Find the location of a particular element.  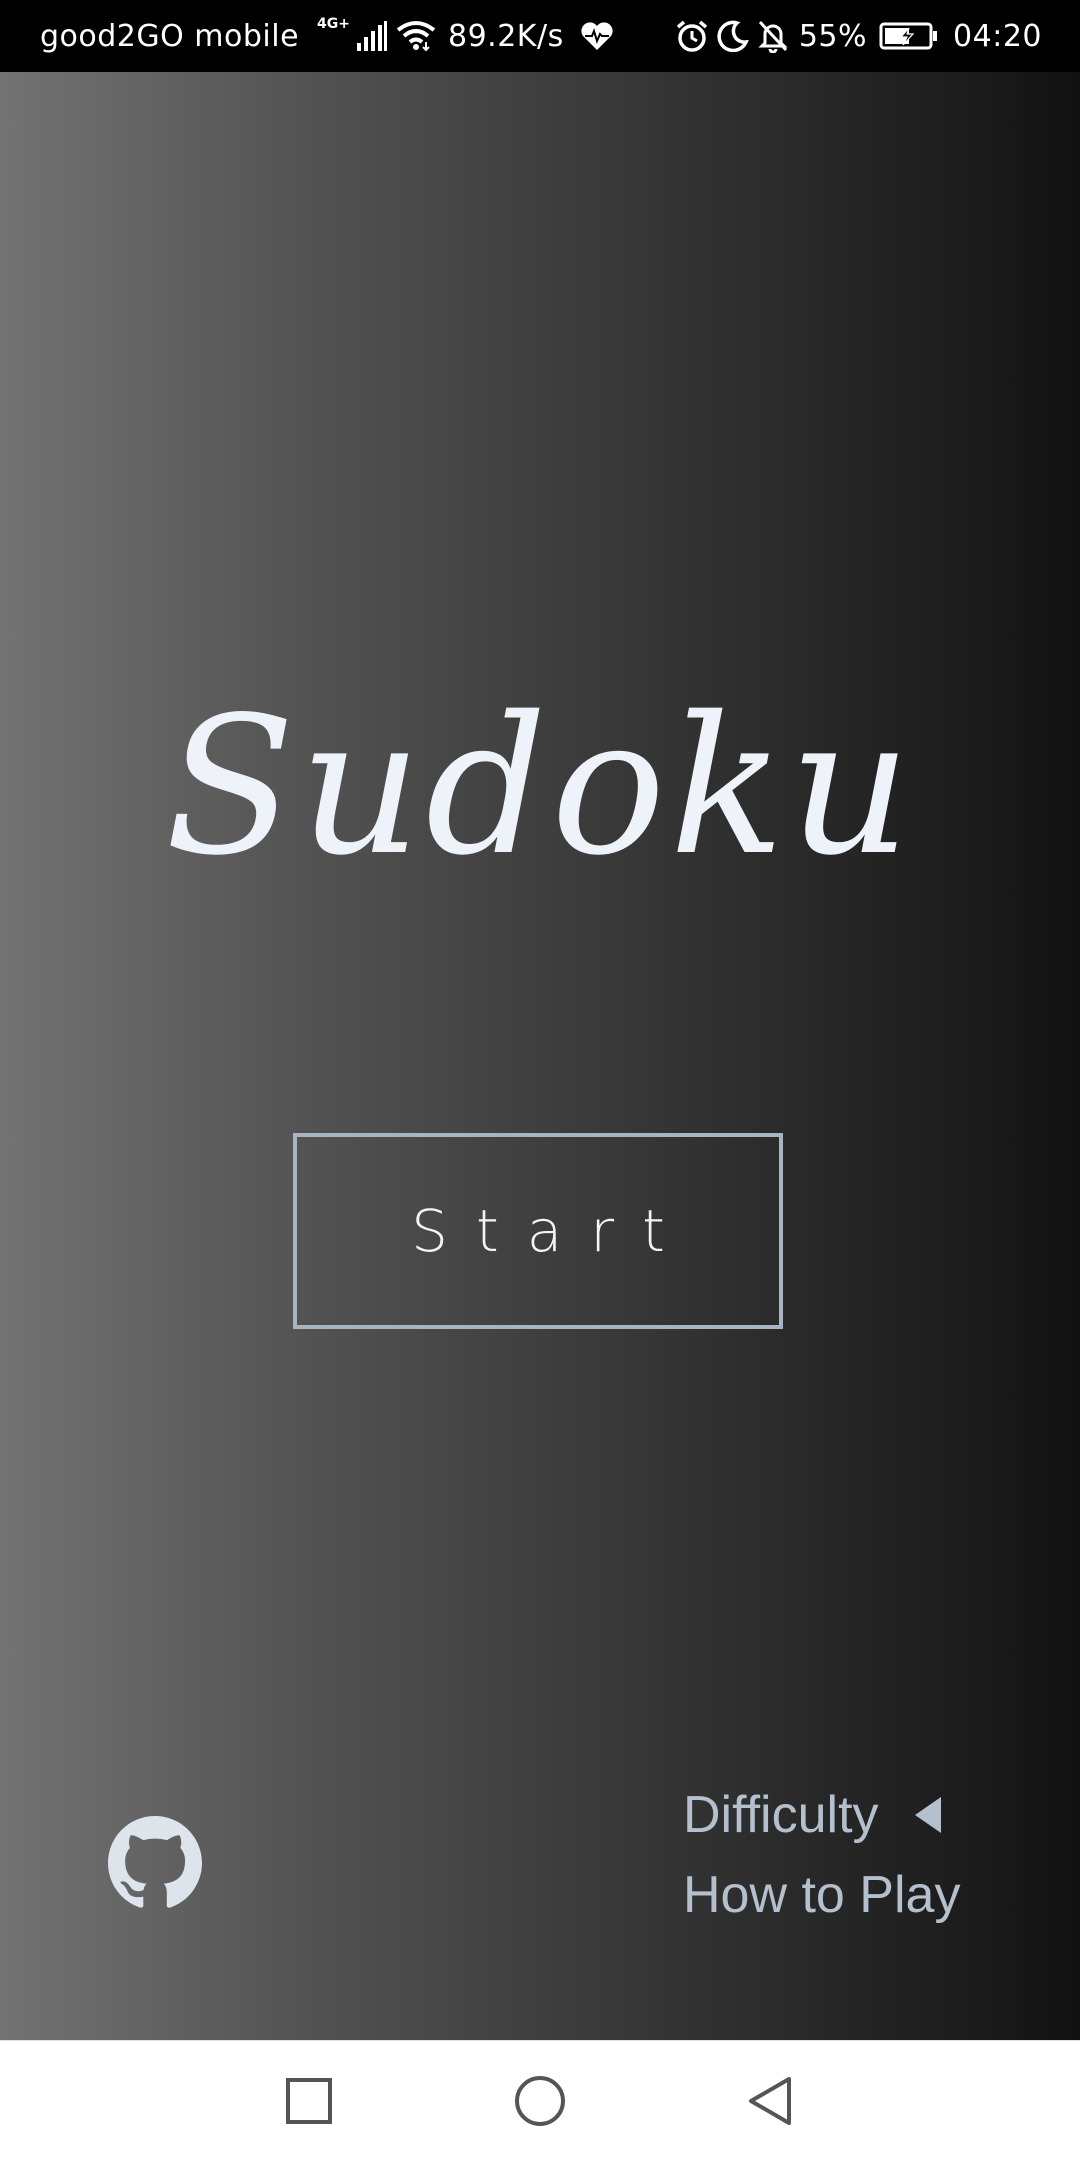

difficulty-menu-item: Difficulty is located at coordinates (812, 1815).